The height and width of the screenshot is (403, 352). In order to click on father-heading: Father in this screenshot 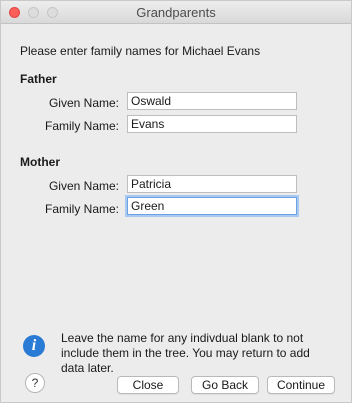, I will do `click(38, 79)`.